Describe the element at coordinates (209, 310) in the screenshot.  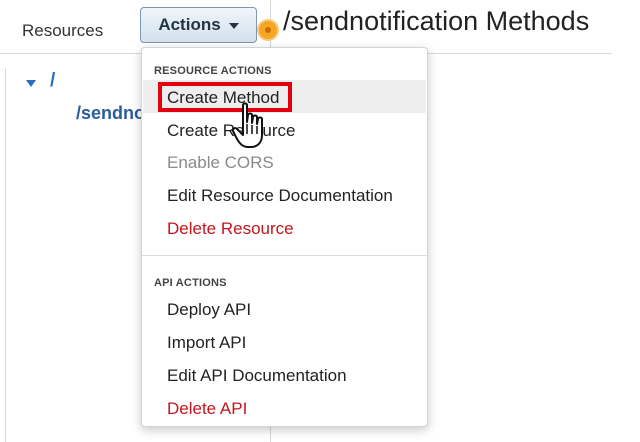
I see `menu-item-deploy-api: Deploy API` at that location.